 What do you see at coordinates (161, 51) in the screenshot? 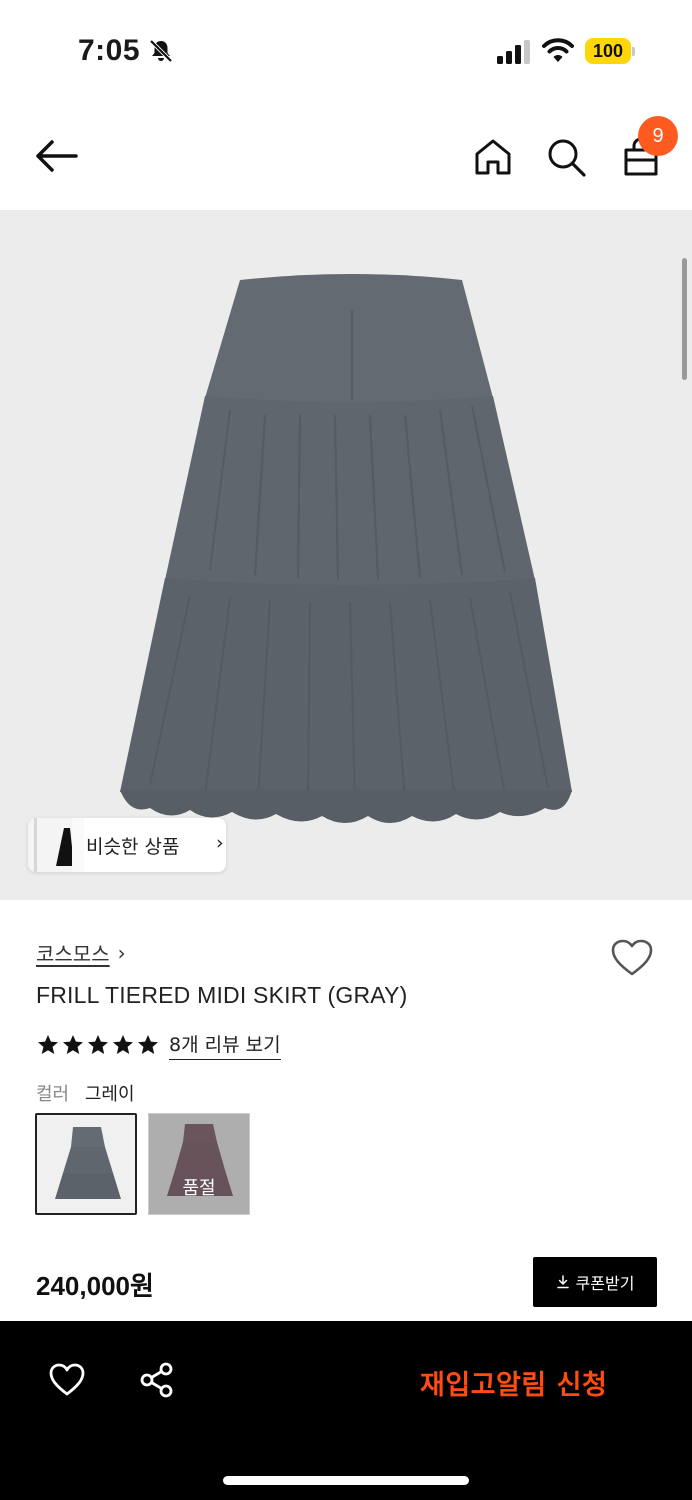
I see `bell-off-icon` at bounding box center [161, 51].